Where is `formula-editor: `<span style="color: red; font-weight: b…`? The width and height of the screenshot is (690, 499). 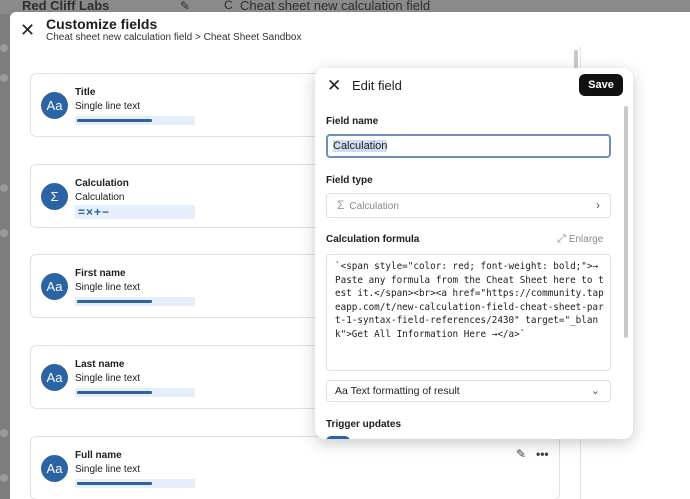
formula-editor: `<span style="color: red; font-weight: b… is located at coordinates (468, 312).